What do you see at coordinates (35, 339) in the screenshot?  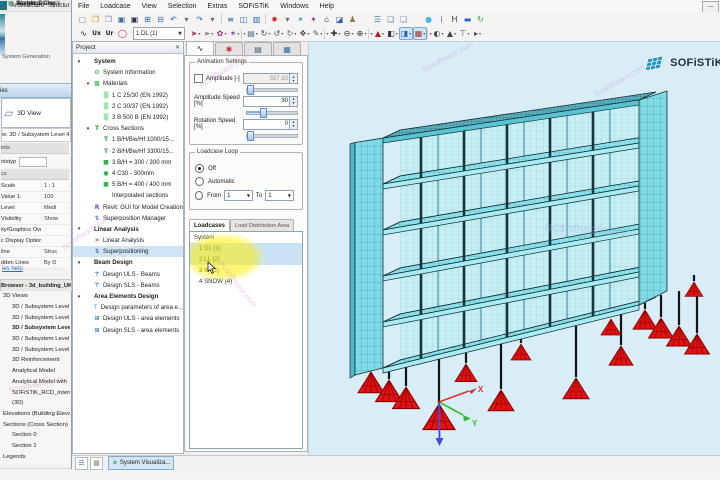 I see `browser-item: 3D / Subsystem Level 5` at bounding box center [35, 339].